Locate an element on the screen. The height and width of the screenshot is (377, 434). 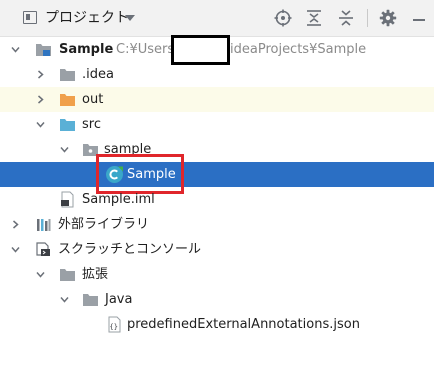
json-file-icon: {} is located at coordinates (114, 324).